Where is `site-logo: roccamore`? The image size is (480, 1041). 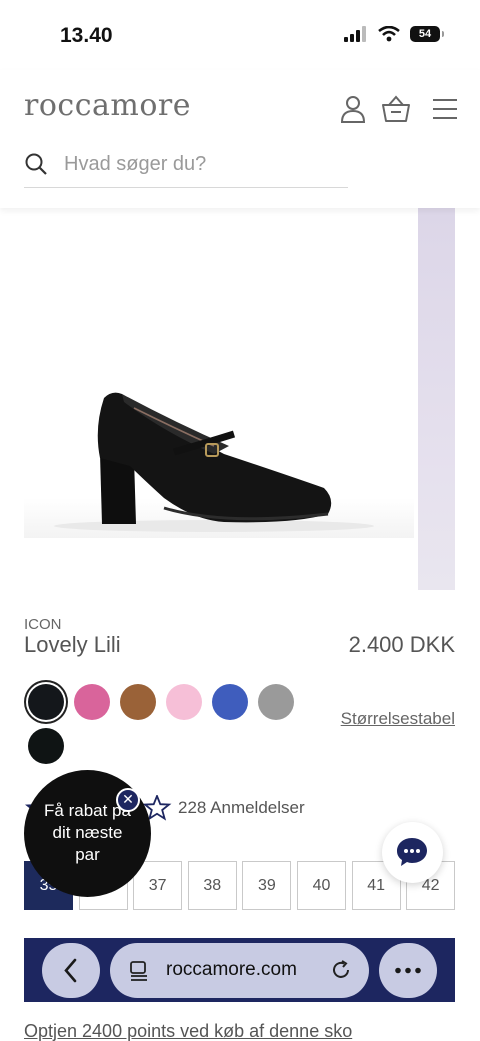
site-logo: roccamore is located at coordinates (107, 105).